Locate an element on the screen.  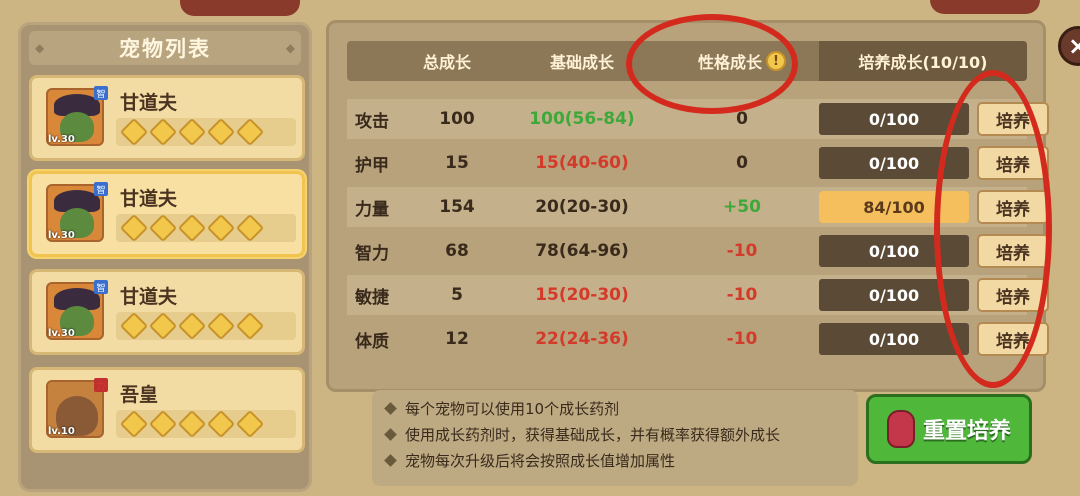
stat-total: 15 is located at coordinates (457, 163).